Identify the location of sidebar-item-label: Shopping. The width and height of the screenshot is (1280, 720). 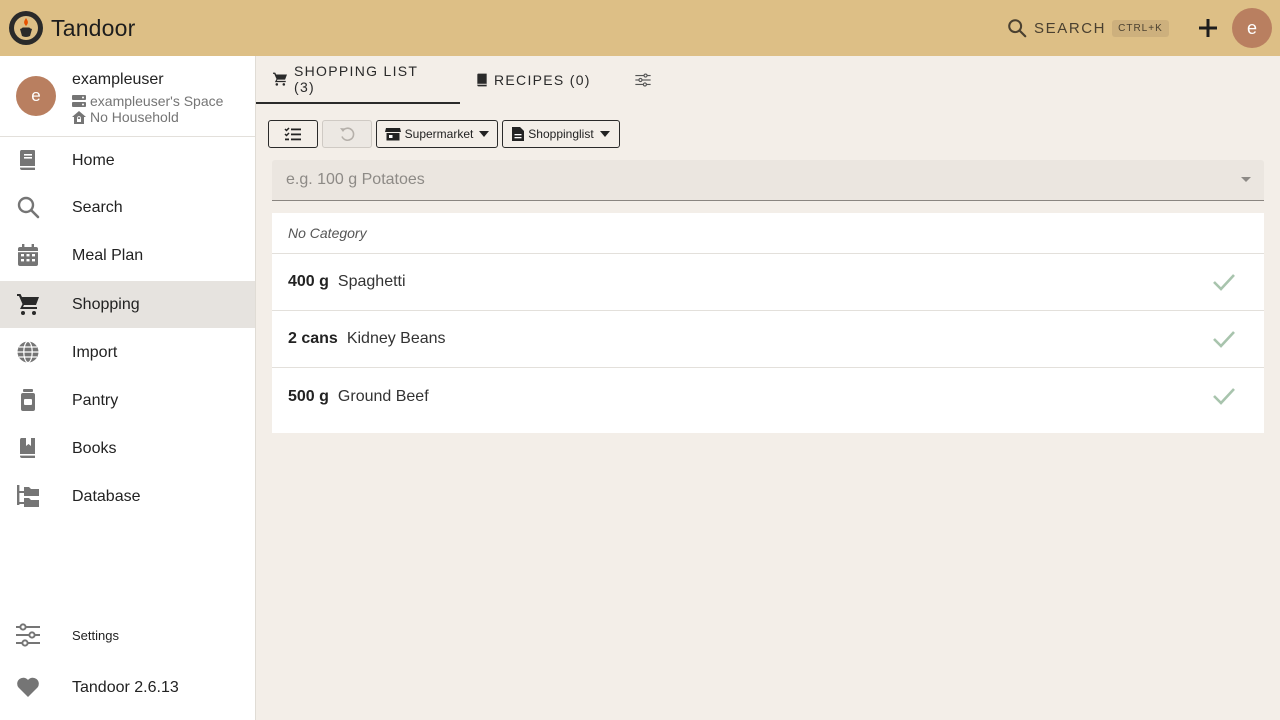
(106, 304).